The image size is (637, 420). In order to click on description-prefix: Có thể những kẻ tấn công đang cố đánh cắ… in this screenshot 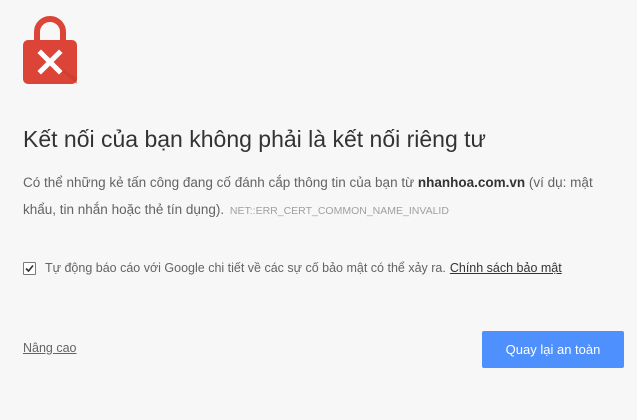, I will do `click(219, 182)`.